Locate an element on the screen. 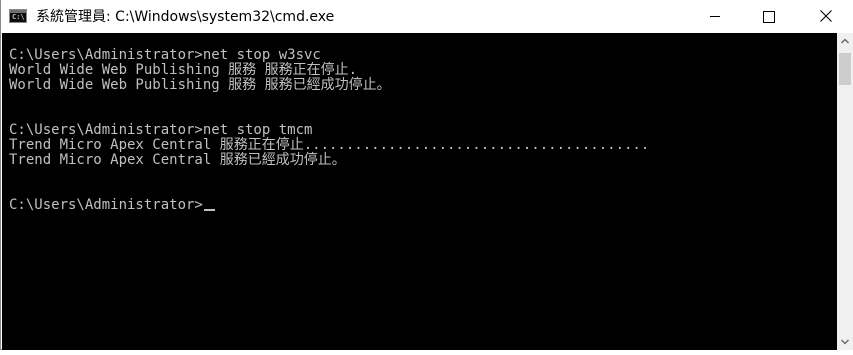 This screenshot has width=853, height=355. minimize-icon is located at coordinates (715, 16).